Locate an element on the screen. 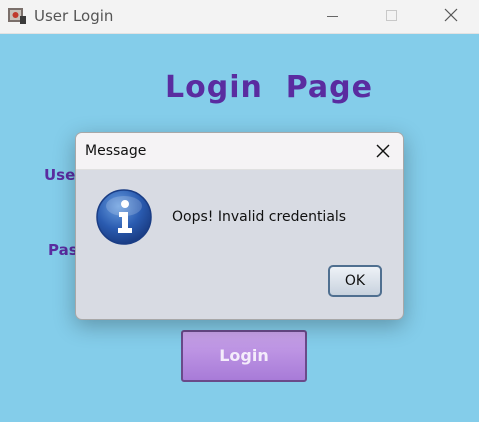 This screenshot has width=479, height=422. maximize-icon is located at coordinates (391, 15).